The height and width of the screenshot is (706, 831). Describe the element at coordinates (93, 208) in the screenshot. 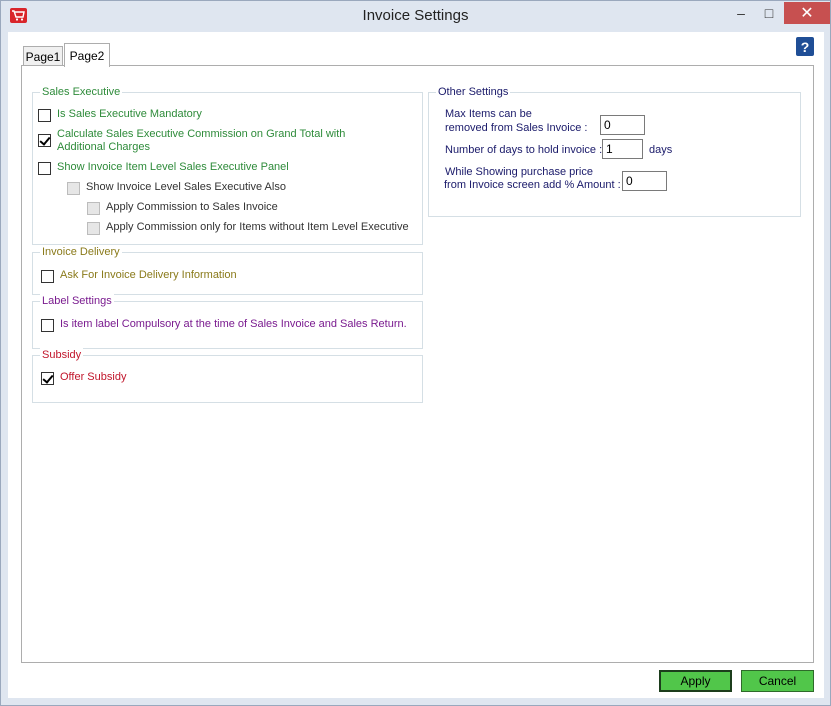

I see `apply-commission-checkbox` at that location.